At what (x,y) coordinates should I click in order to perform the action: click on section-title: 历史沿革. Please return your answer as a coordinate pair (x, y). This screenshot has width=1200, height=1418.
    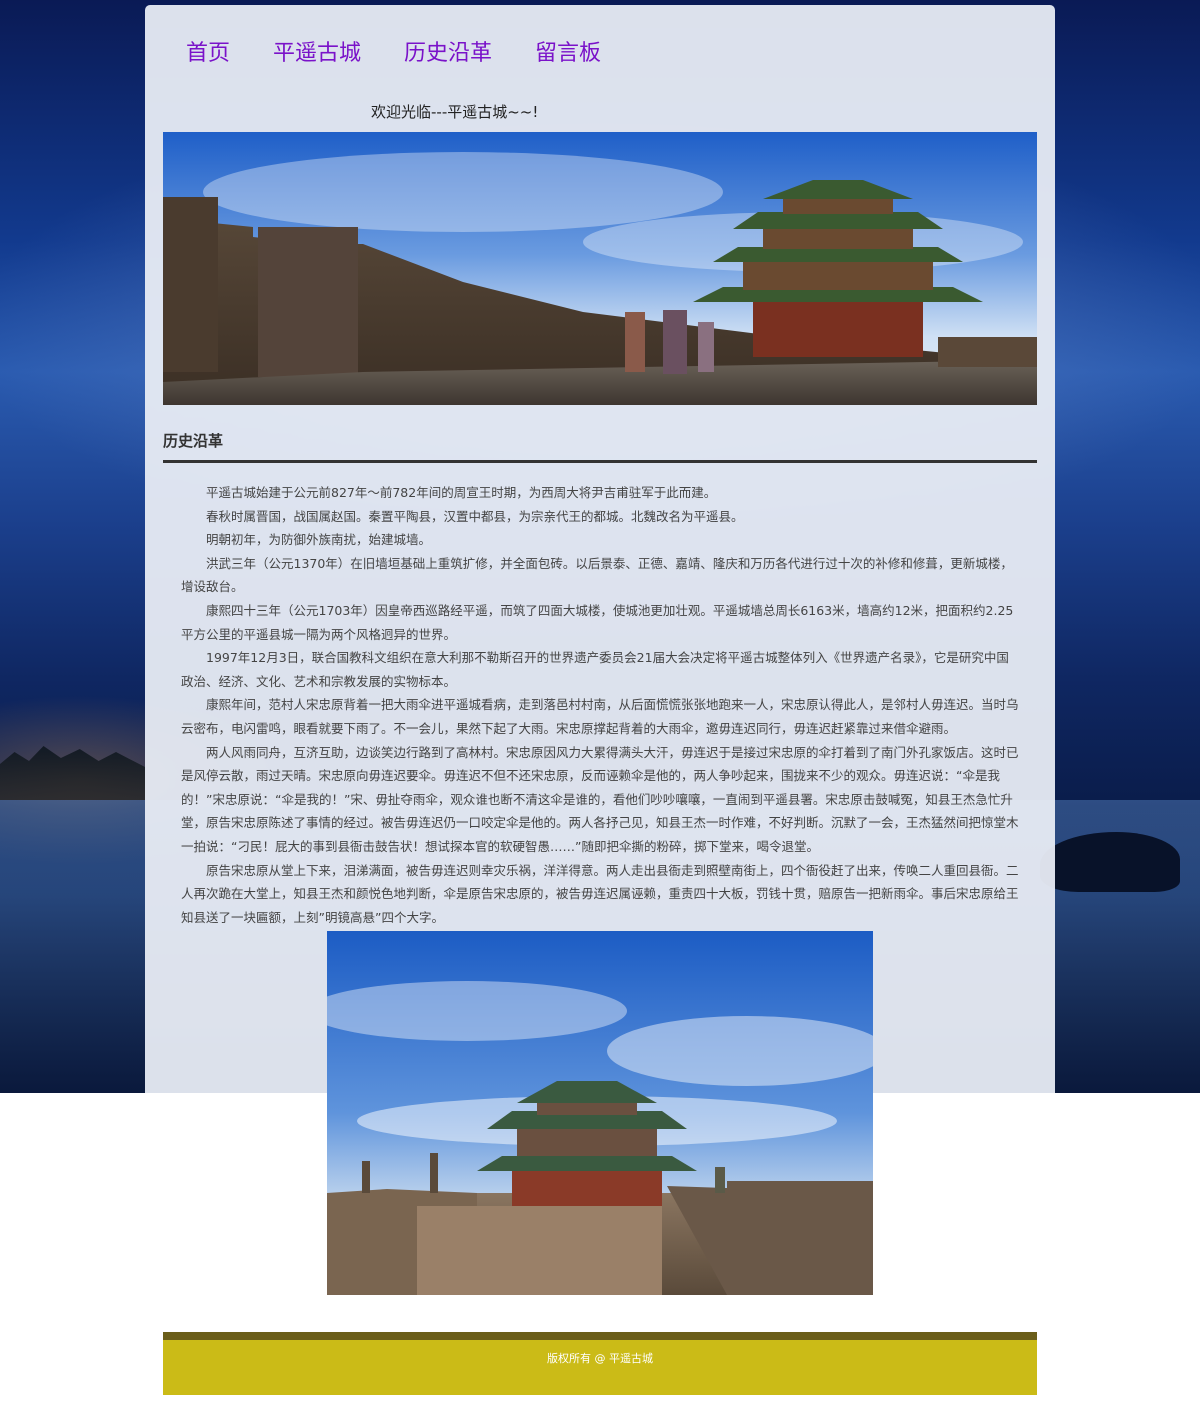
    Looking at the image, I should click on (193, 441).